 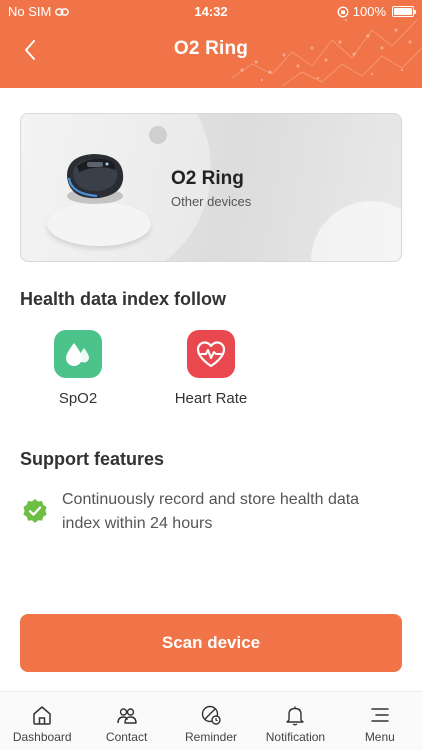 What do you see at coordinates (95, 179) in the screenshot?
I see `o2-ring-device-icon` at bounding box center [95, 179].